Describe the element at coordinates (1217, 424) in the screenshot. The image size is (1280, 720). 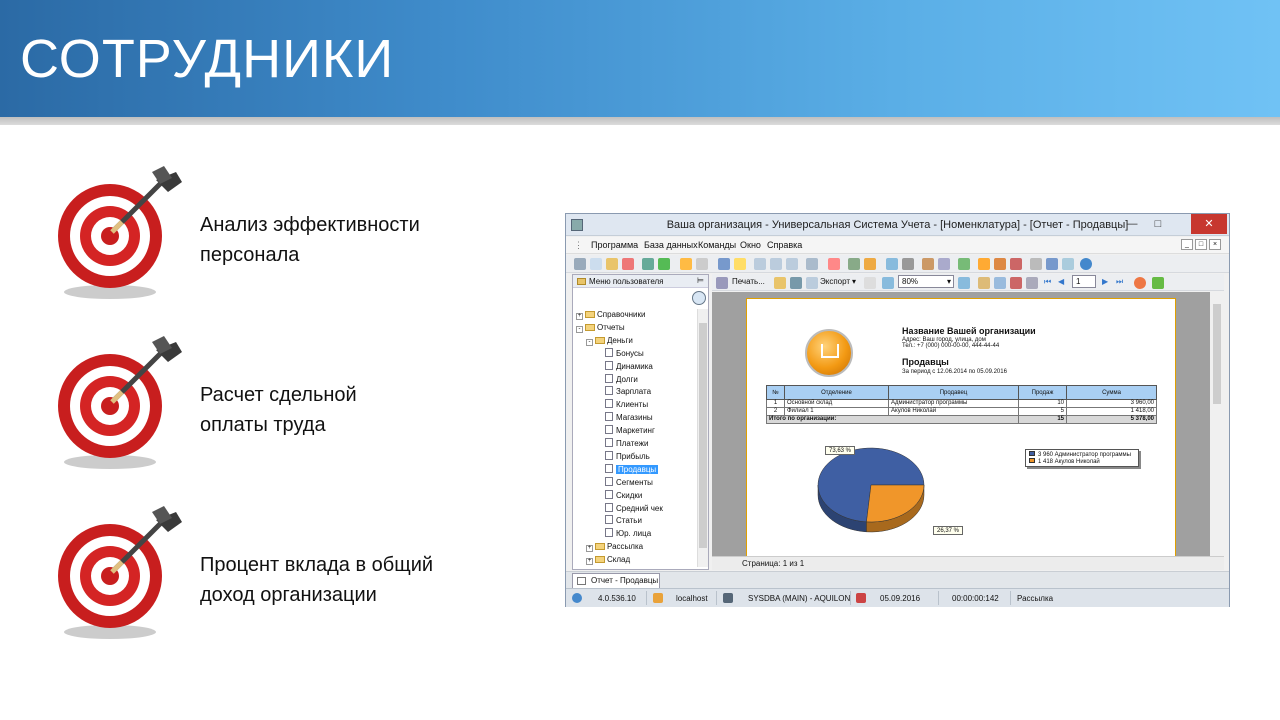
I see `report-scrollbar` at that location.